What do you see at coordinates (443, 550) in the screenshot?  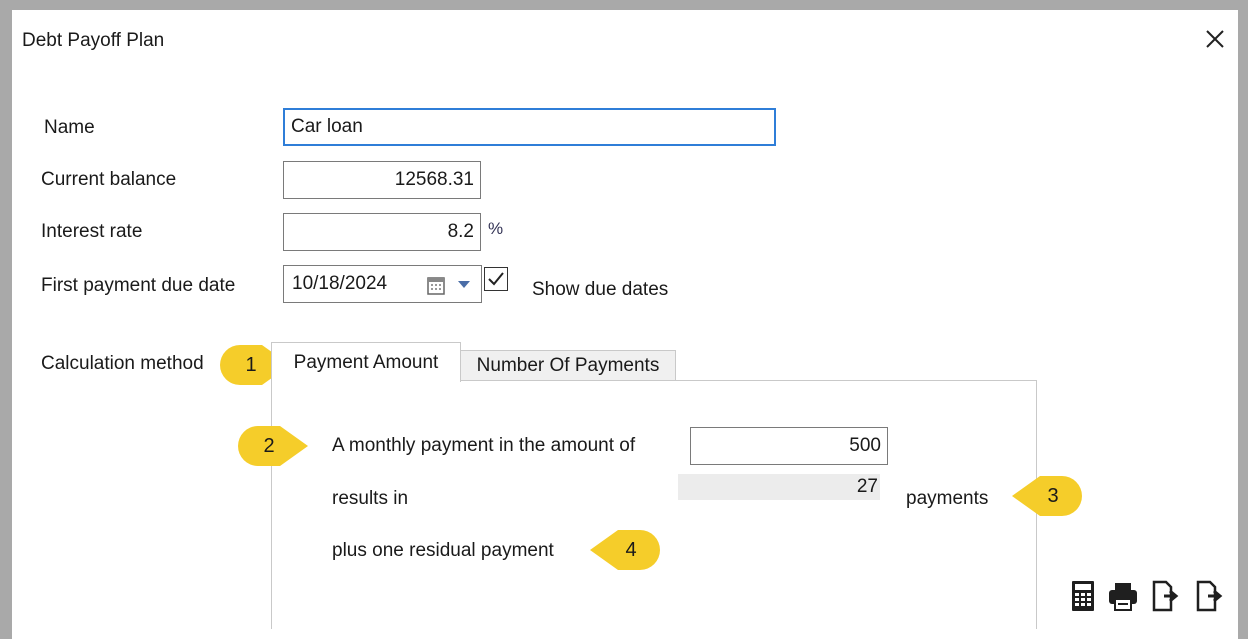 I see `residual-payment-label: plus one residual payment` at bounding box center [443, 550].